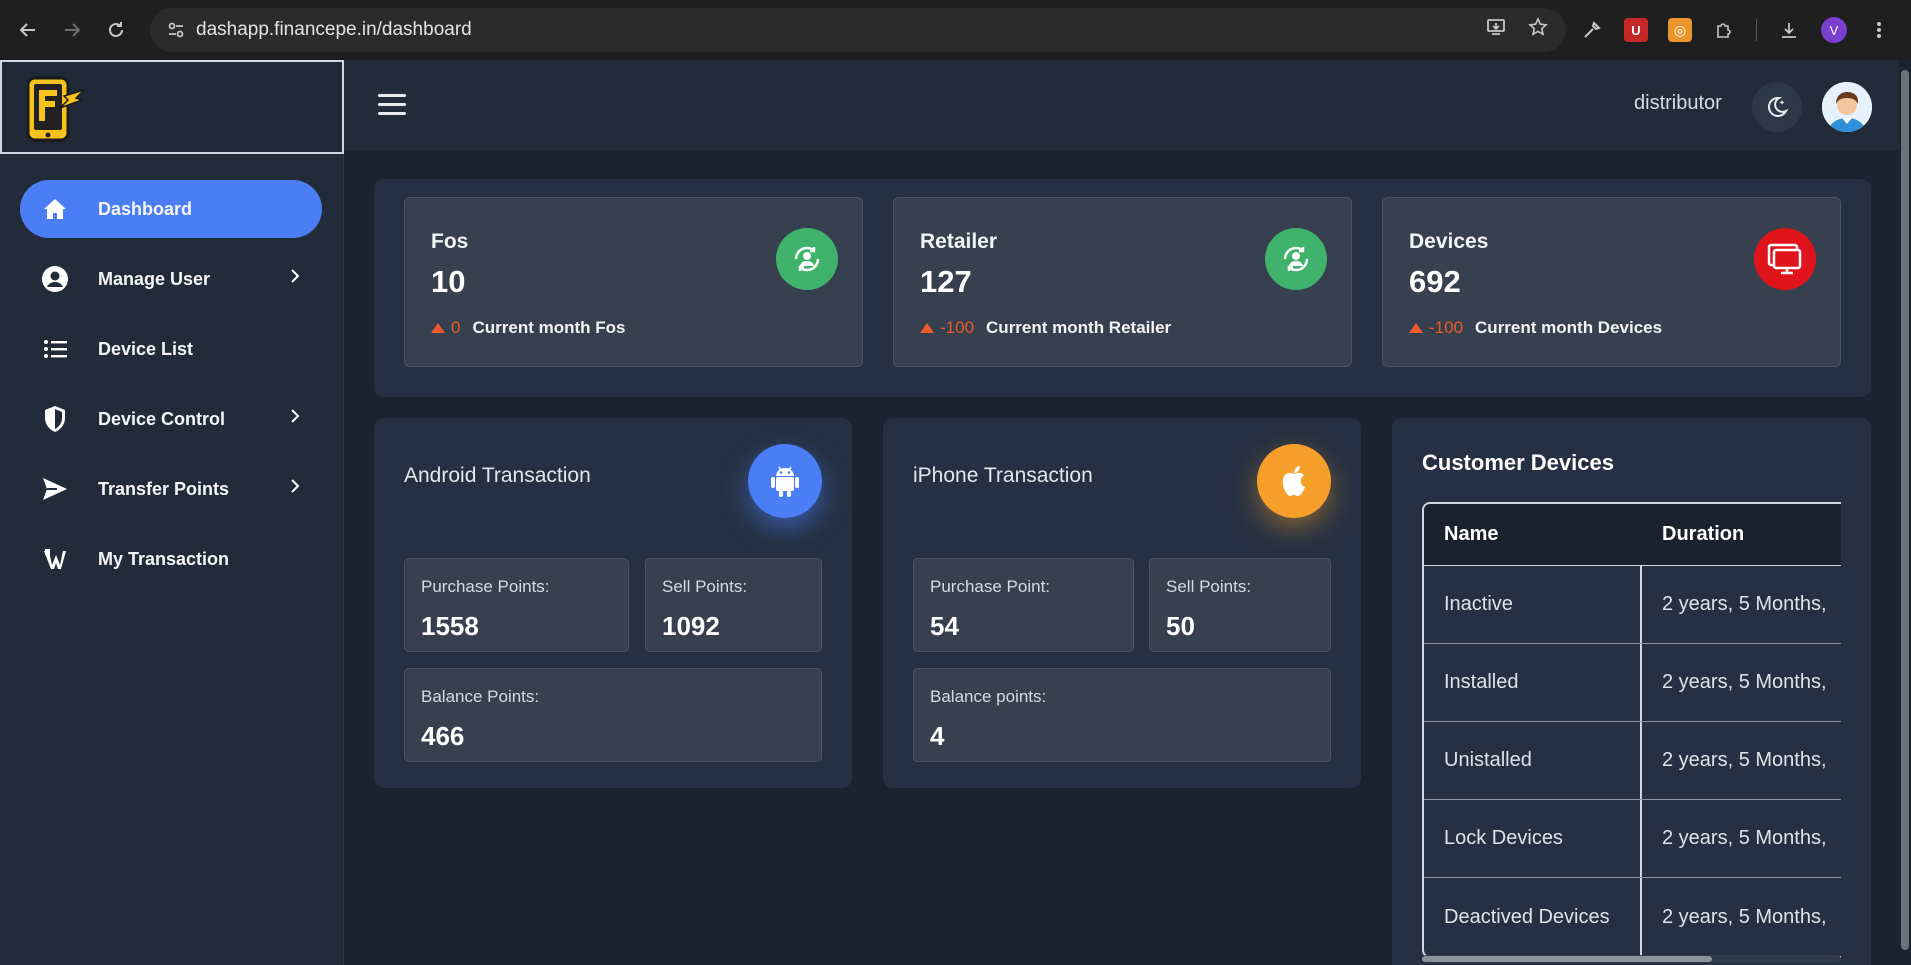  What do you see at coordinates (1756, 30) in the screenshot?
I see `toolbar-divider` at bounding box center [1756, 30].